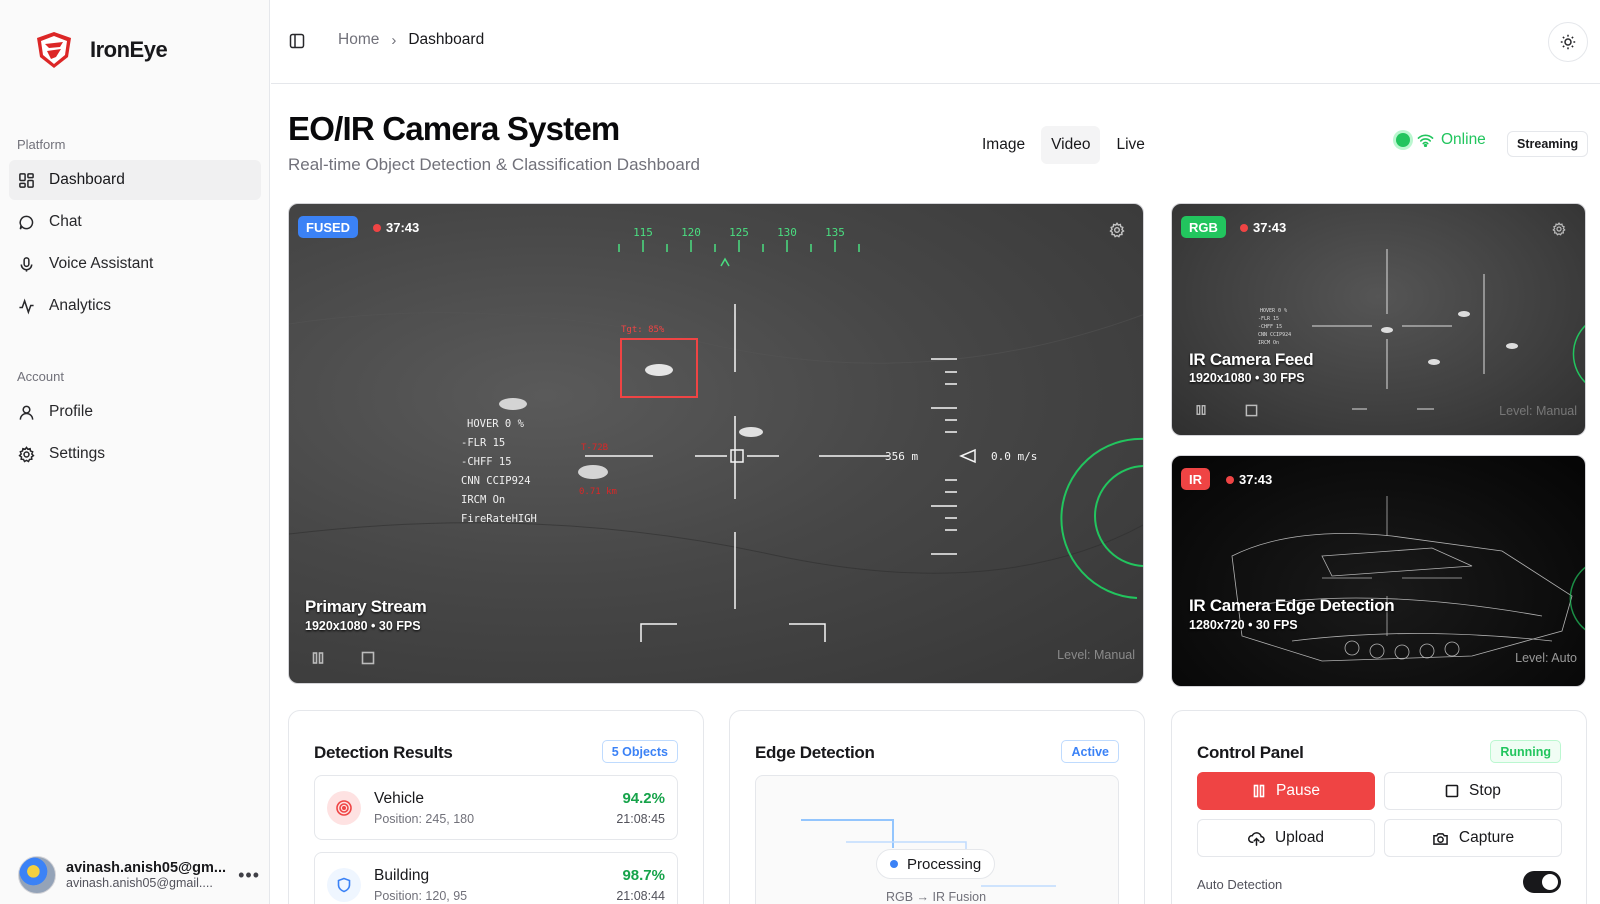 This screenshot has height=904, width=1600. Describe the element at coordinates (399, 798) in the screenshot. I see `detection-name: Vehicle` at that location.